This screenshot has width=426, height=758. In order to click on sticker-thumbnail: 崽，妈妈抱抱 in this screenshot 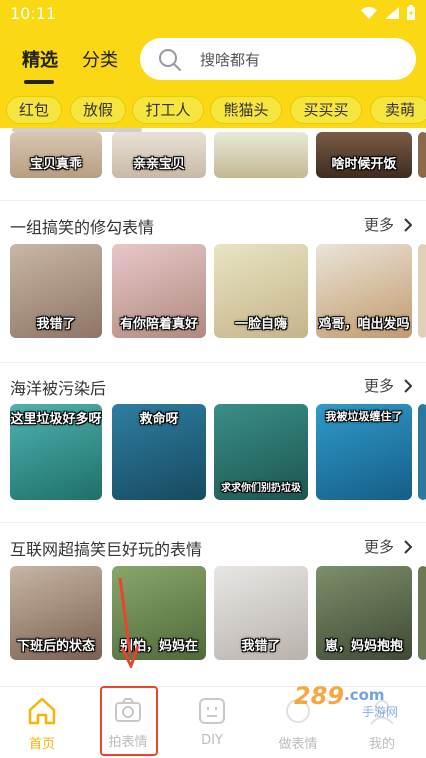, I will do `click(364, 613)`.